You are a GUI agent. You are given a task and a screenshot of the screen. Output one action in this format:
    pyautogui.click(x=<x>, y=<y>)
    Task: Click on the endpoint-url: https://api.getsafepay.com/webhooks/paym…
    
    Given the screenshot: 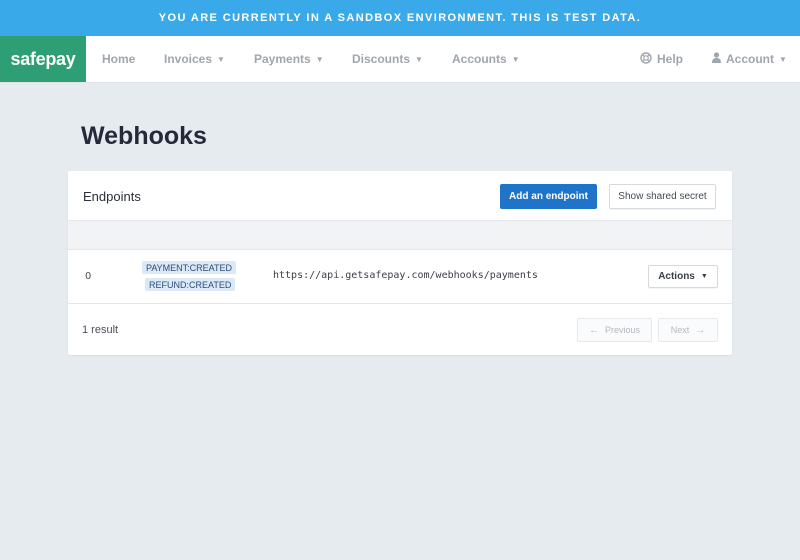 What is the action you would take?
    pyautogui.click(x=405, y=275)
    